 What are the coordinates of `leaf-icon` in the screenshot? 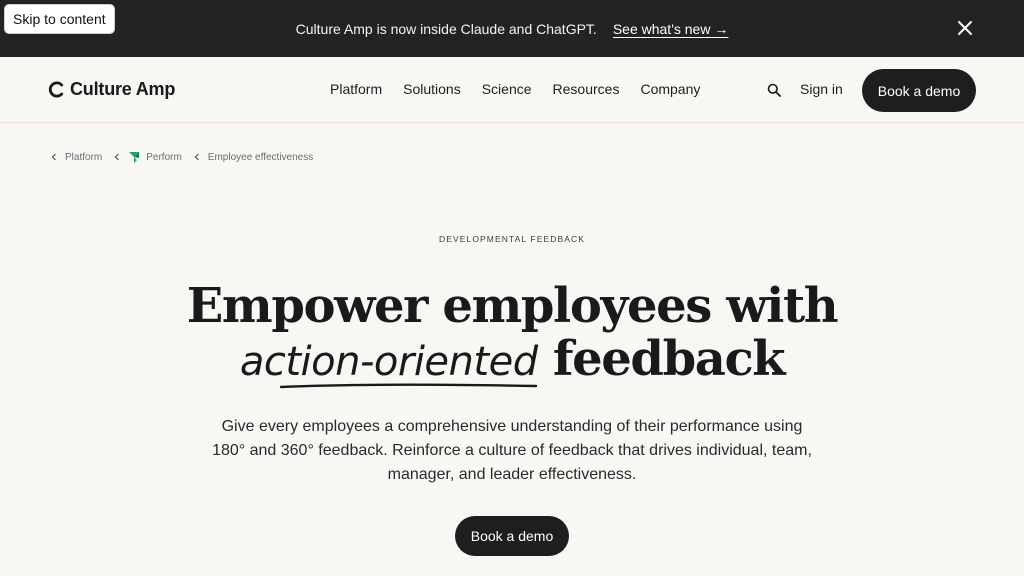 It's located at (134, 157).